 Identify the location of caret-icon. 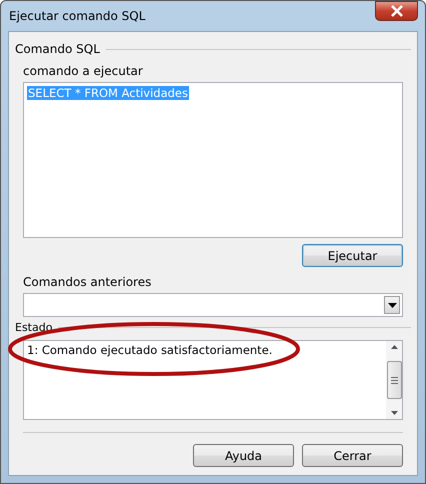
(392, 305).